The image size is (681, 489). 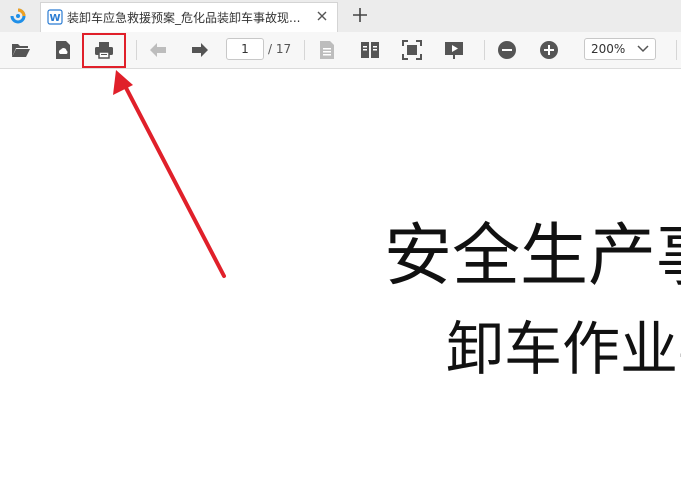 What do you see at coordinates (169, 174) in the screenshot?
I see `annotation-arrow` at bounding box center [169, 174].